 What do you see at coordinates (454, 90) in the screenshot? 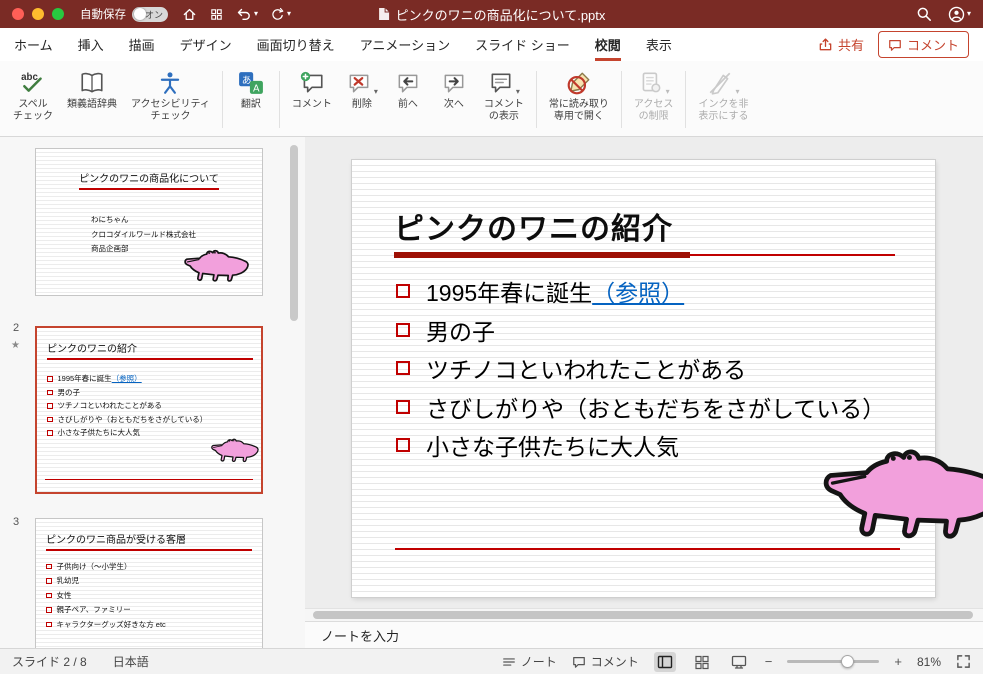
I see `ribbon-button-next-comment: 次へ` at bounding box center [454, 90].